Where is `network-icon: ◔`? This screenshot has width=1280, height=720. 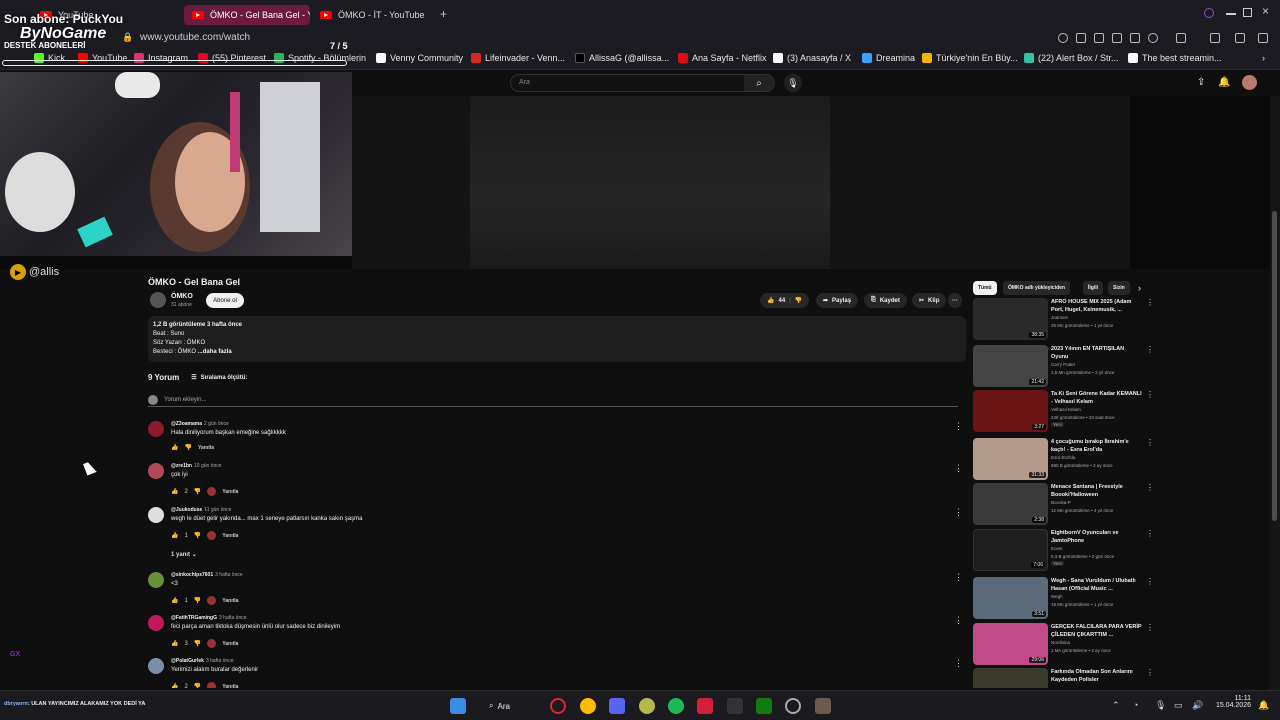
network-icon: ◔ is located at coordinates (1135, 705).